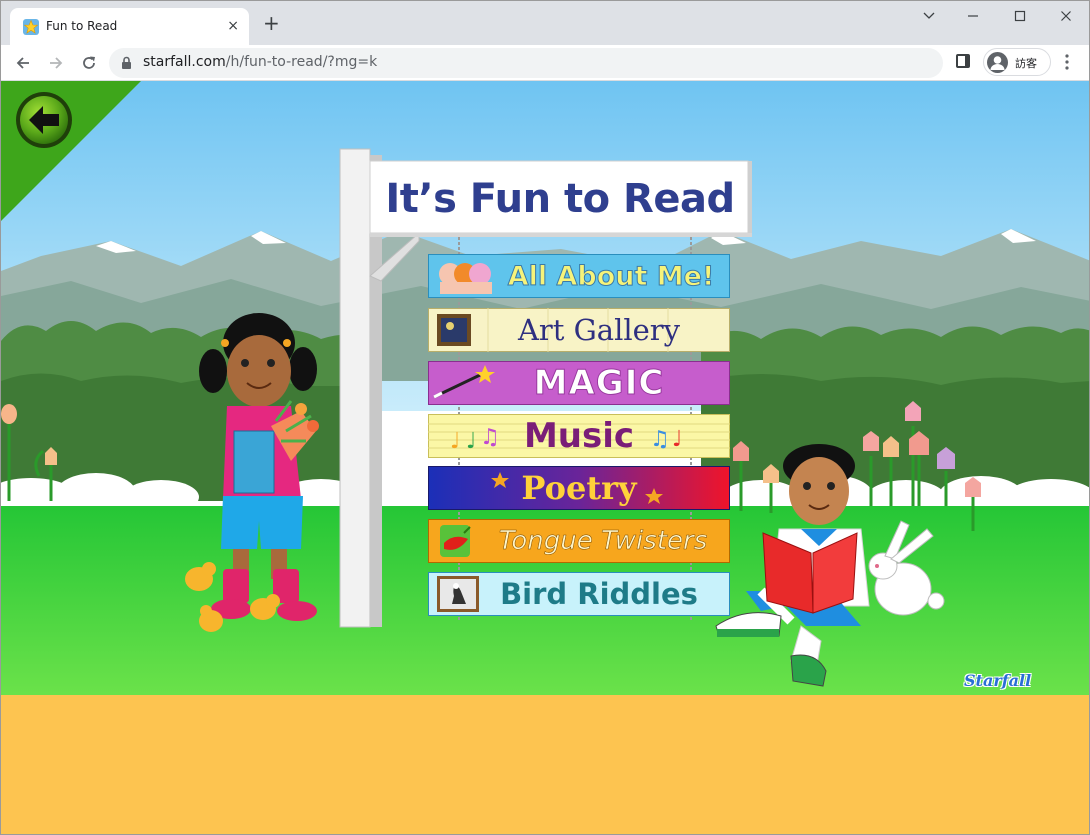  I want to click on menu-item-art-gallery: Art Gallery, so click(579, 330).